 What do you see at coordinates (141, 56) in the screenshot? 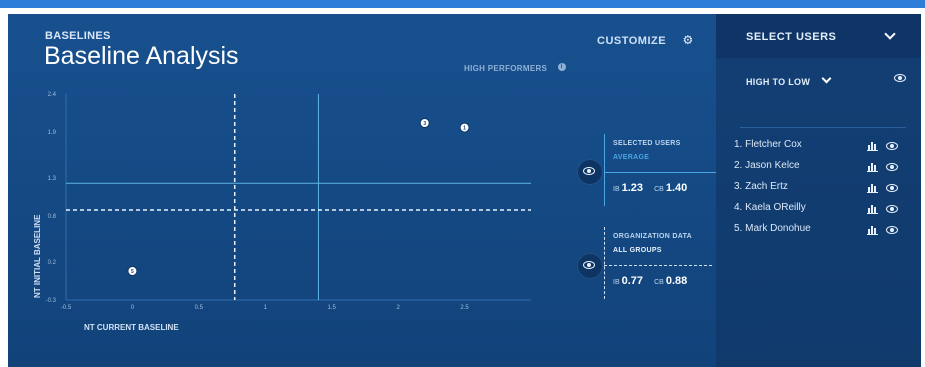
I see `page-title: Baseline Analysis` at bounding box center [141, 56].